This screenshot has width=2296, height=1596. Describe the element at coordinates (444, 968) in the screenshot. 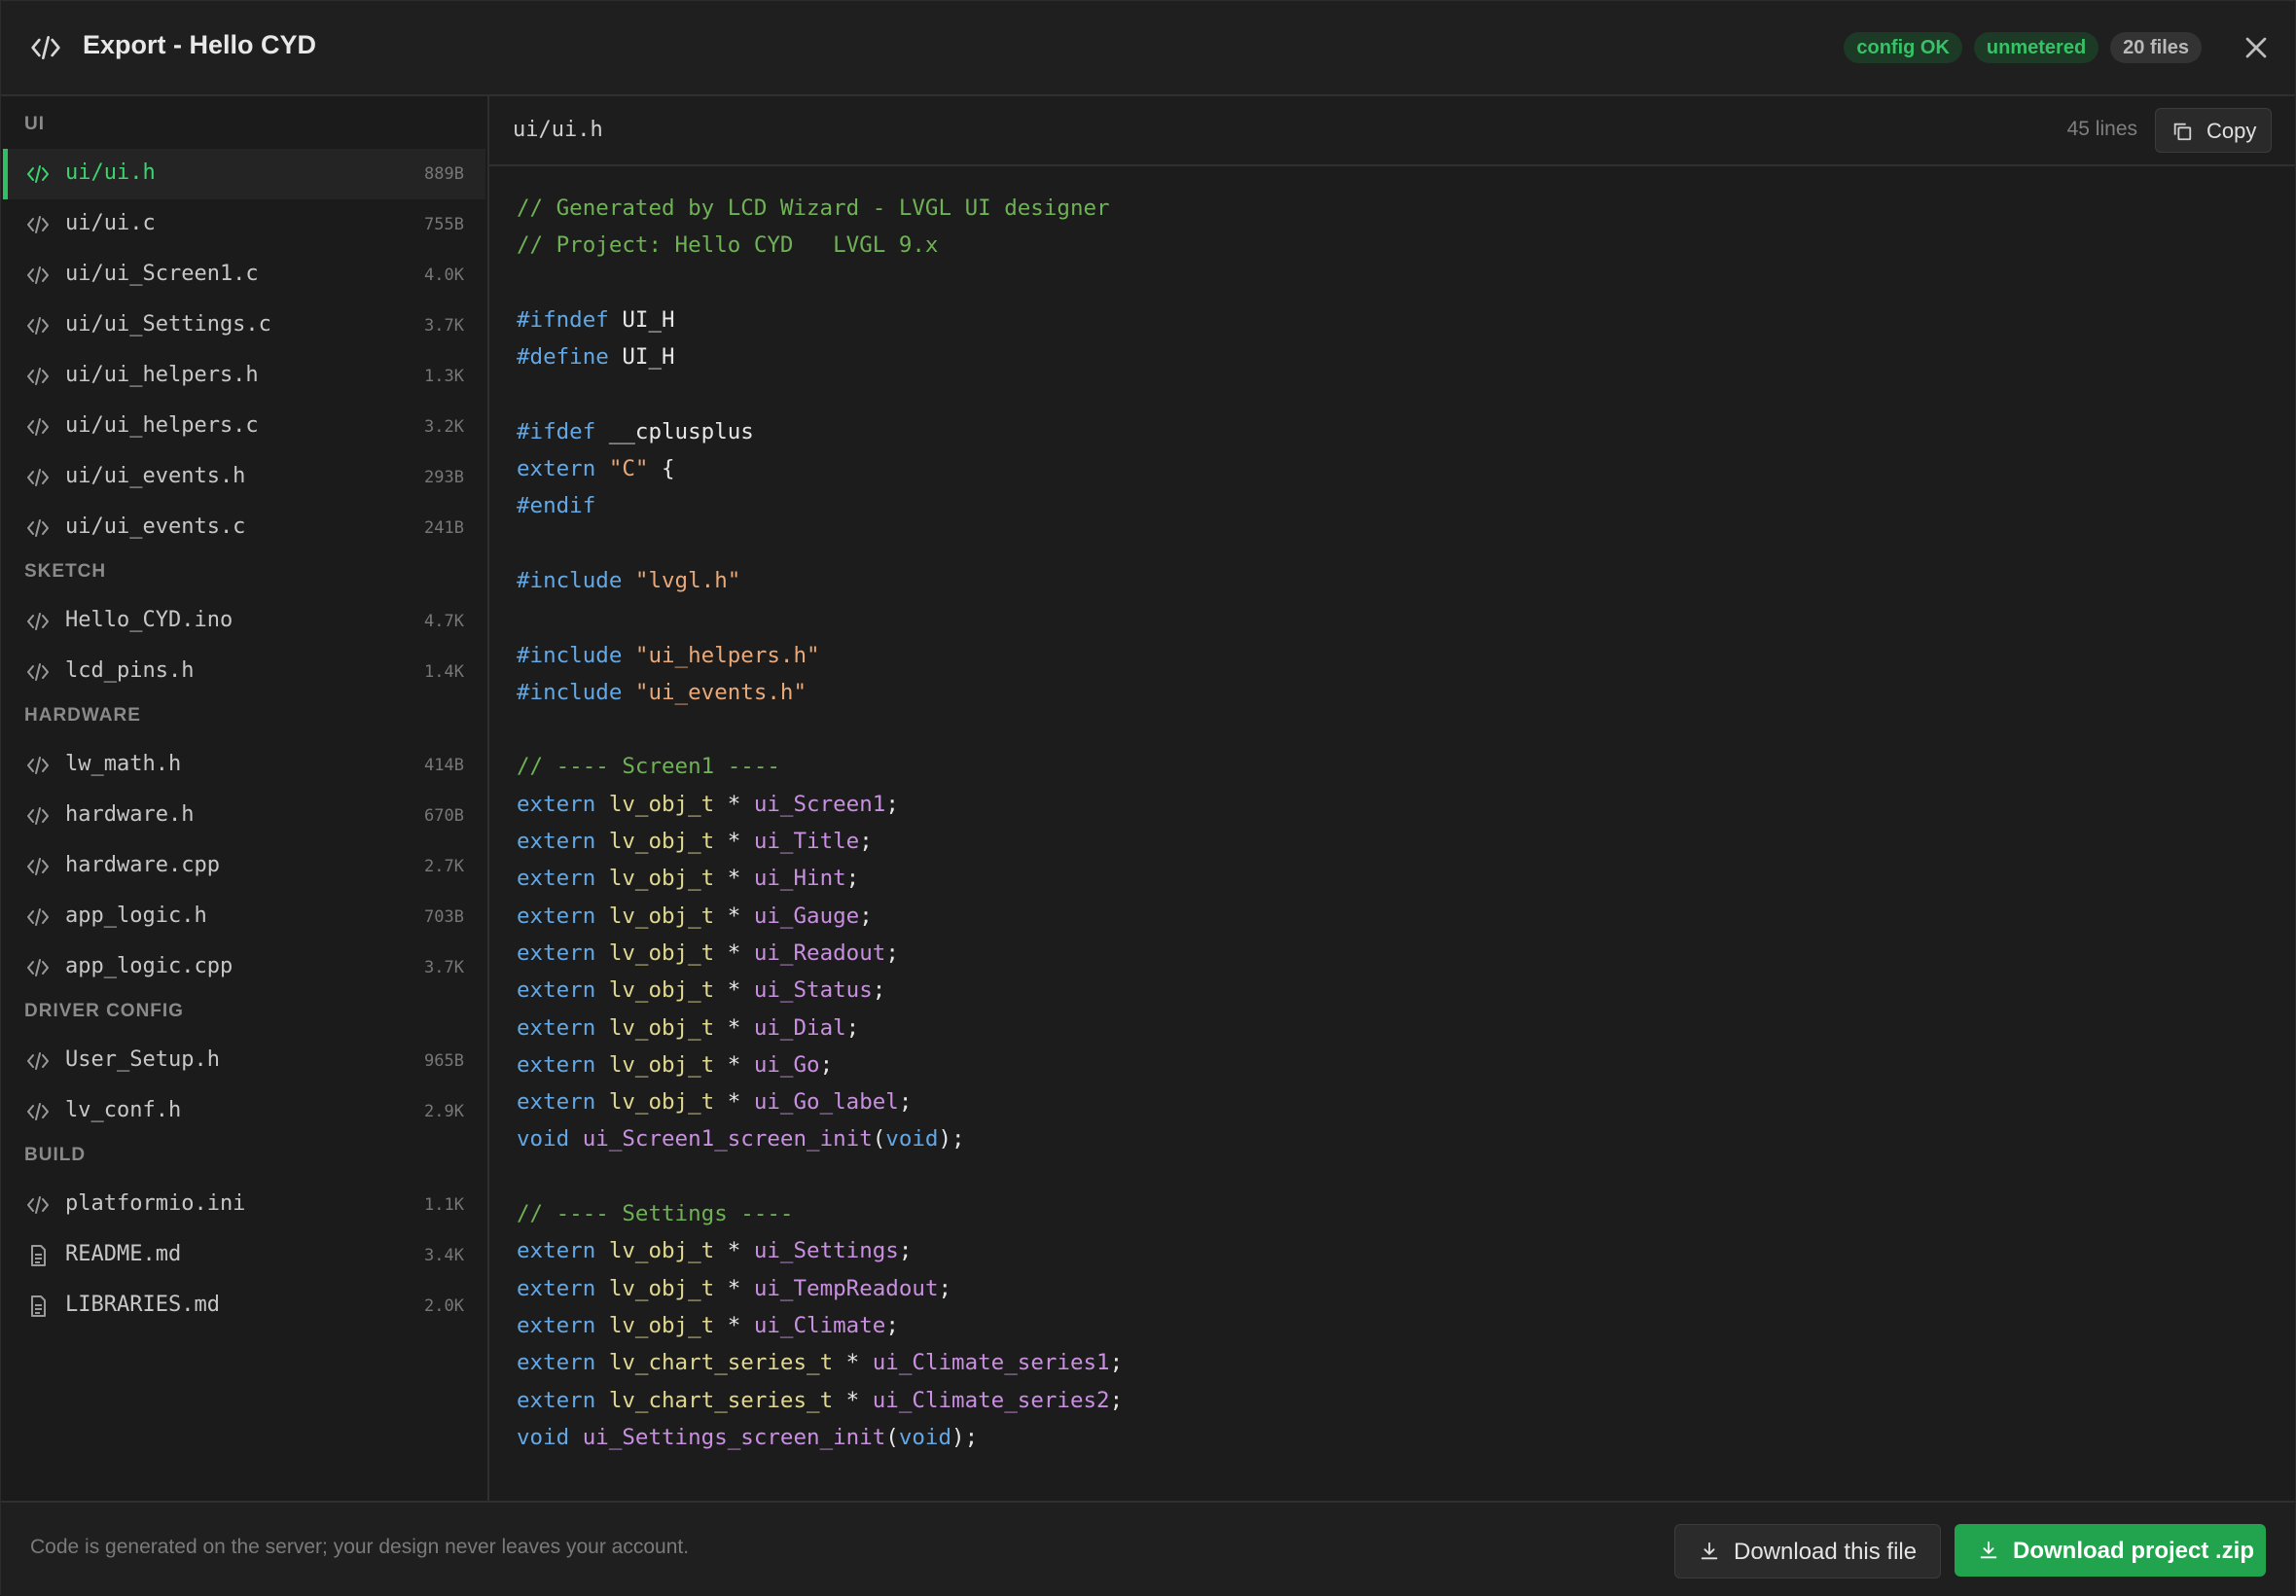

I see `file-size: 3.7K` at that location.